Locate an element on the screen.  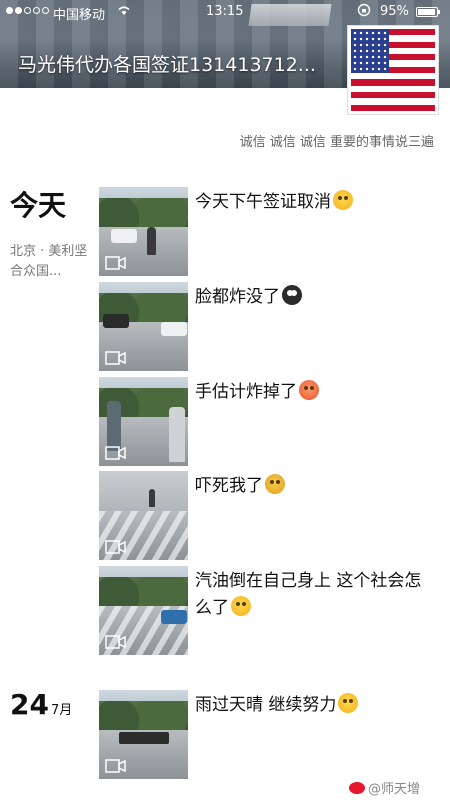
day-number: 今天 is located at coordinates (38, 205).